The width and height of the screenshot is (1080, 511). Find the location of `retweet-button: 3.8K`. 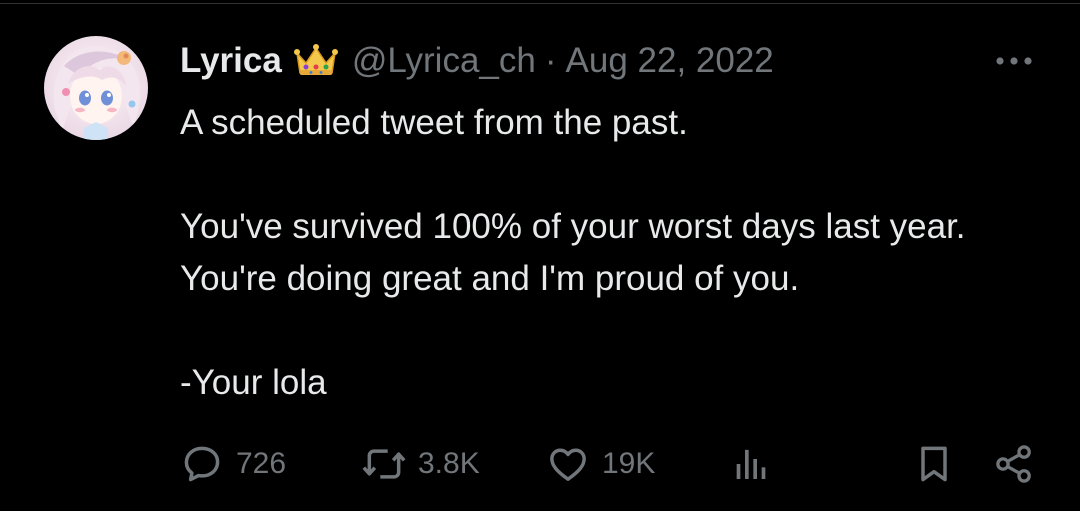

retweet-button: 3.8K is located at coordinates (420, 464).